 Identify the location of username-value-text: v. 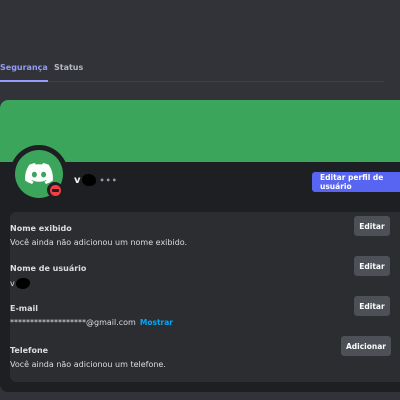
(12, 283).